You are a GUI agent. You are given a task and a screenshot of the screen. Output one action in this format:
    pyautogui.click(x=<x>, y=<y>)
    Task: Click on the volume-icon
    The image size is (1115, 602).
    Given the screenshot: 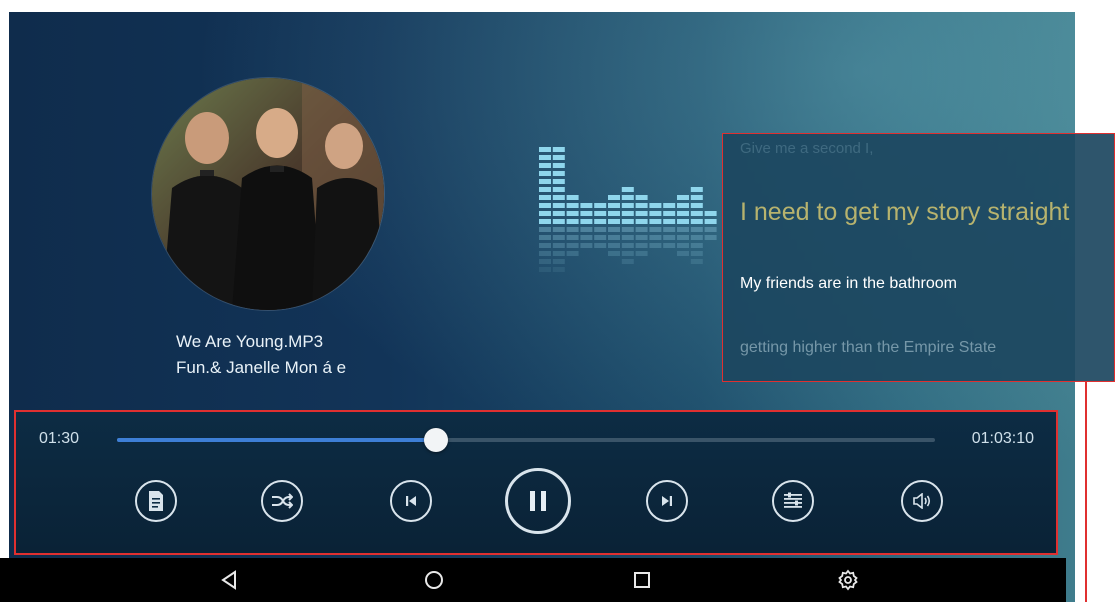 What is the action you would take?
    pyautogui.click(x=922, y=501)
    